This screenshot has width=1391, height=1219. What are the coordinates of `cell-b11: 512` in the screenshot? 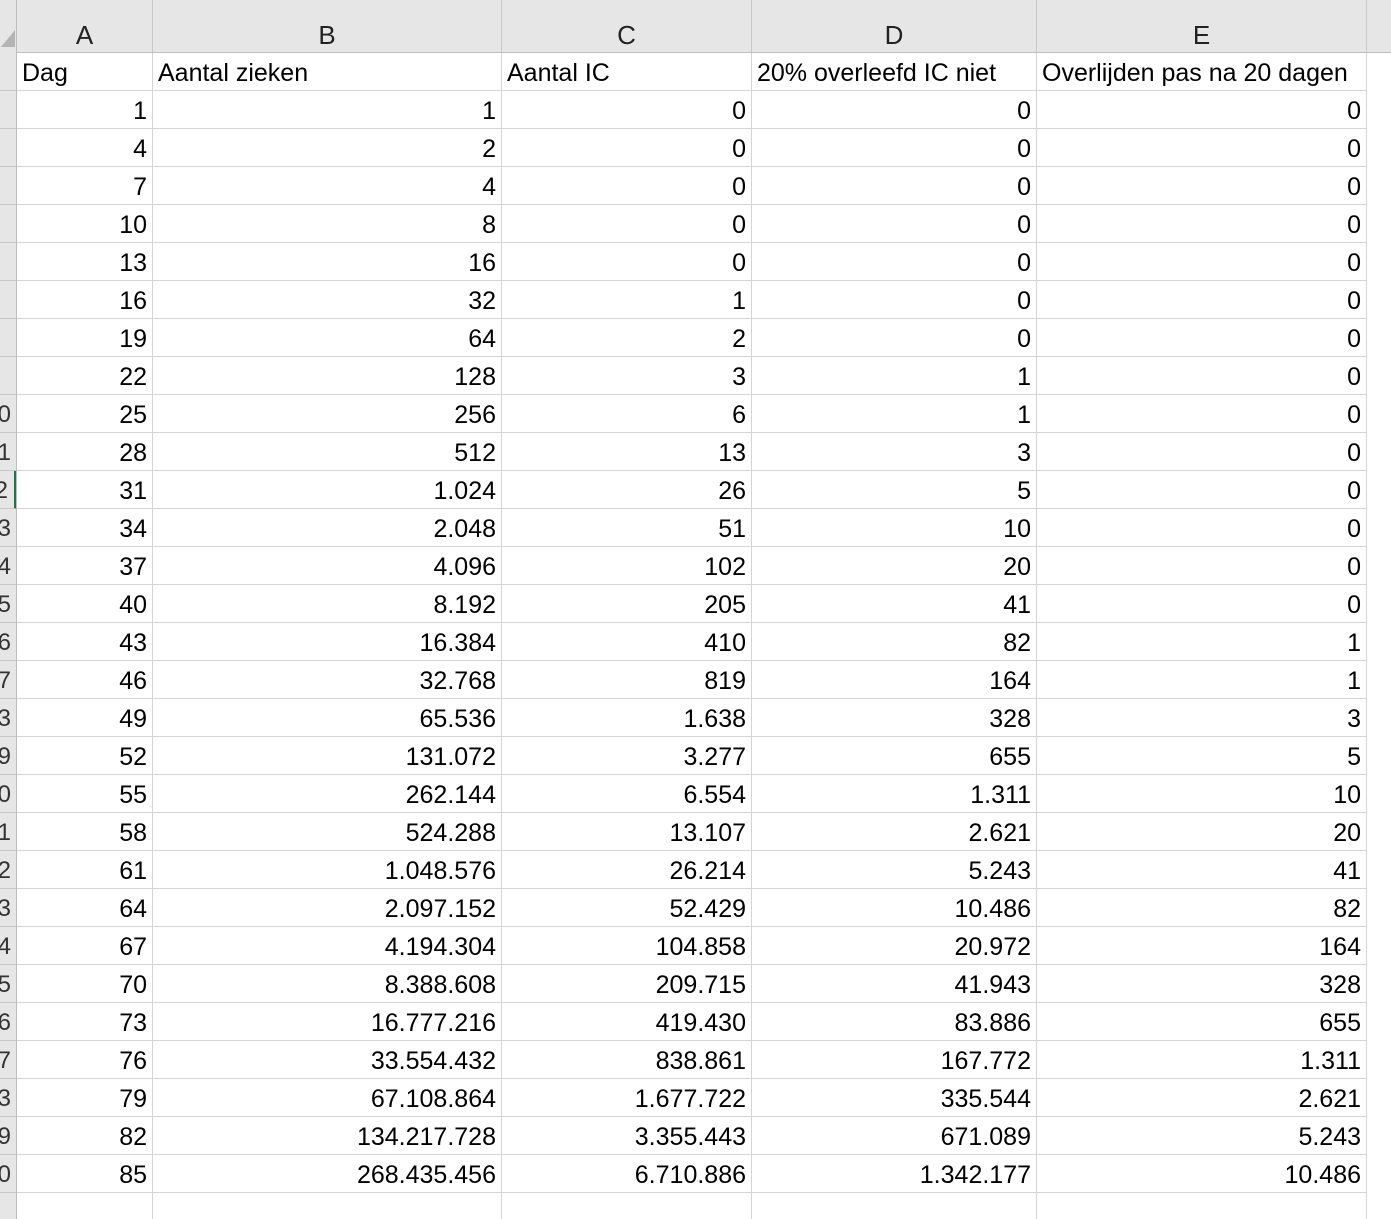 It's located at (327, 452).